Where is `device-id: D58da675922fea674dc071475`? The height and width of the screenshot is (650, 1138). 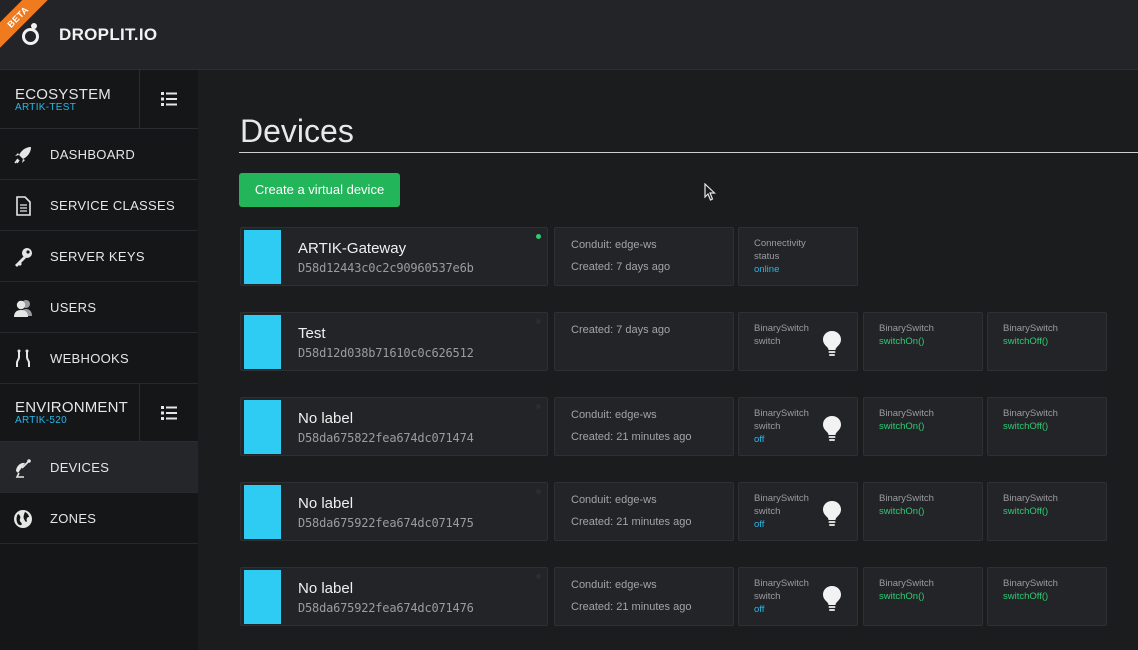 device-id: D58da675922fea674dc071475 is located at coordinates (386, 523).